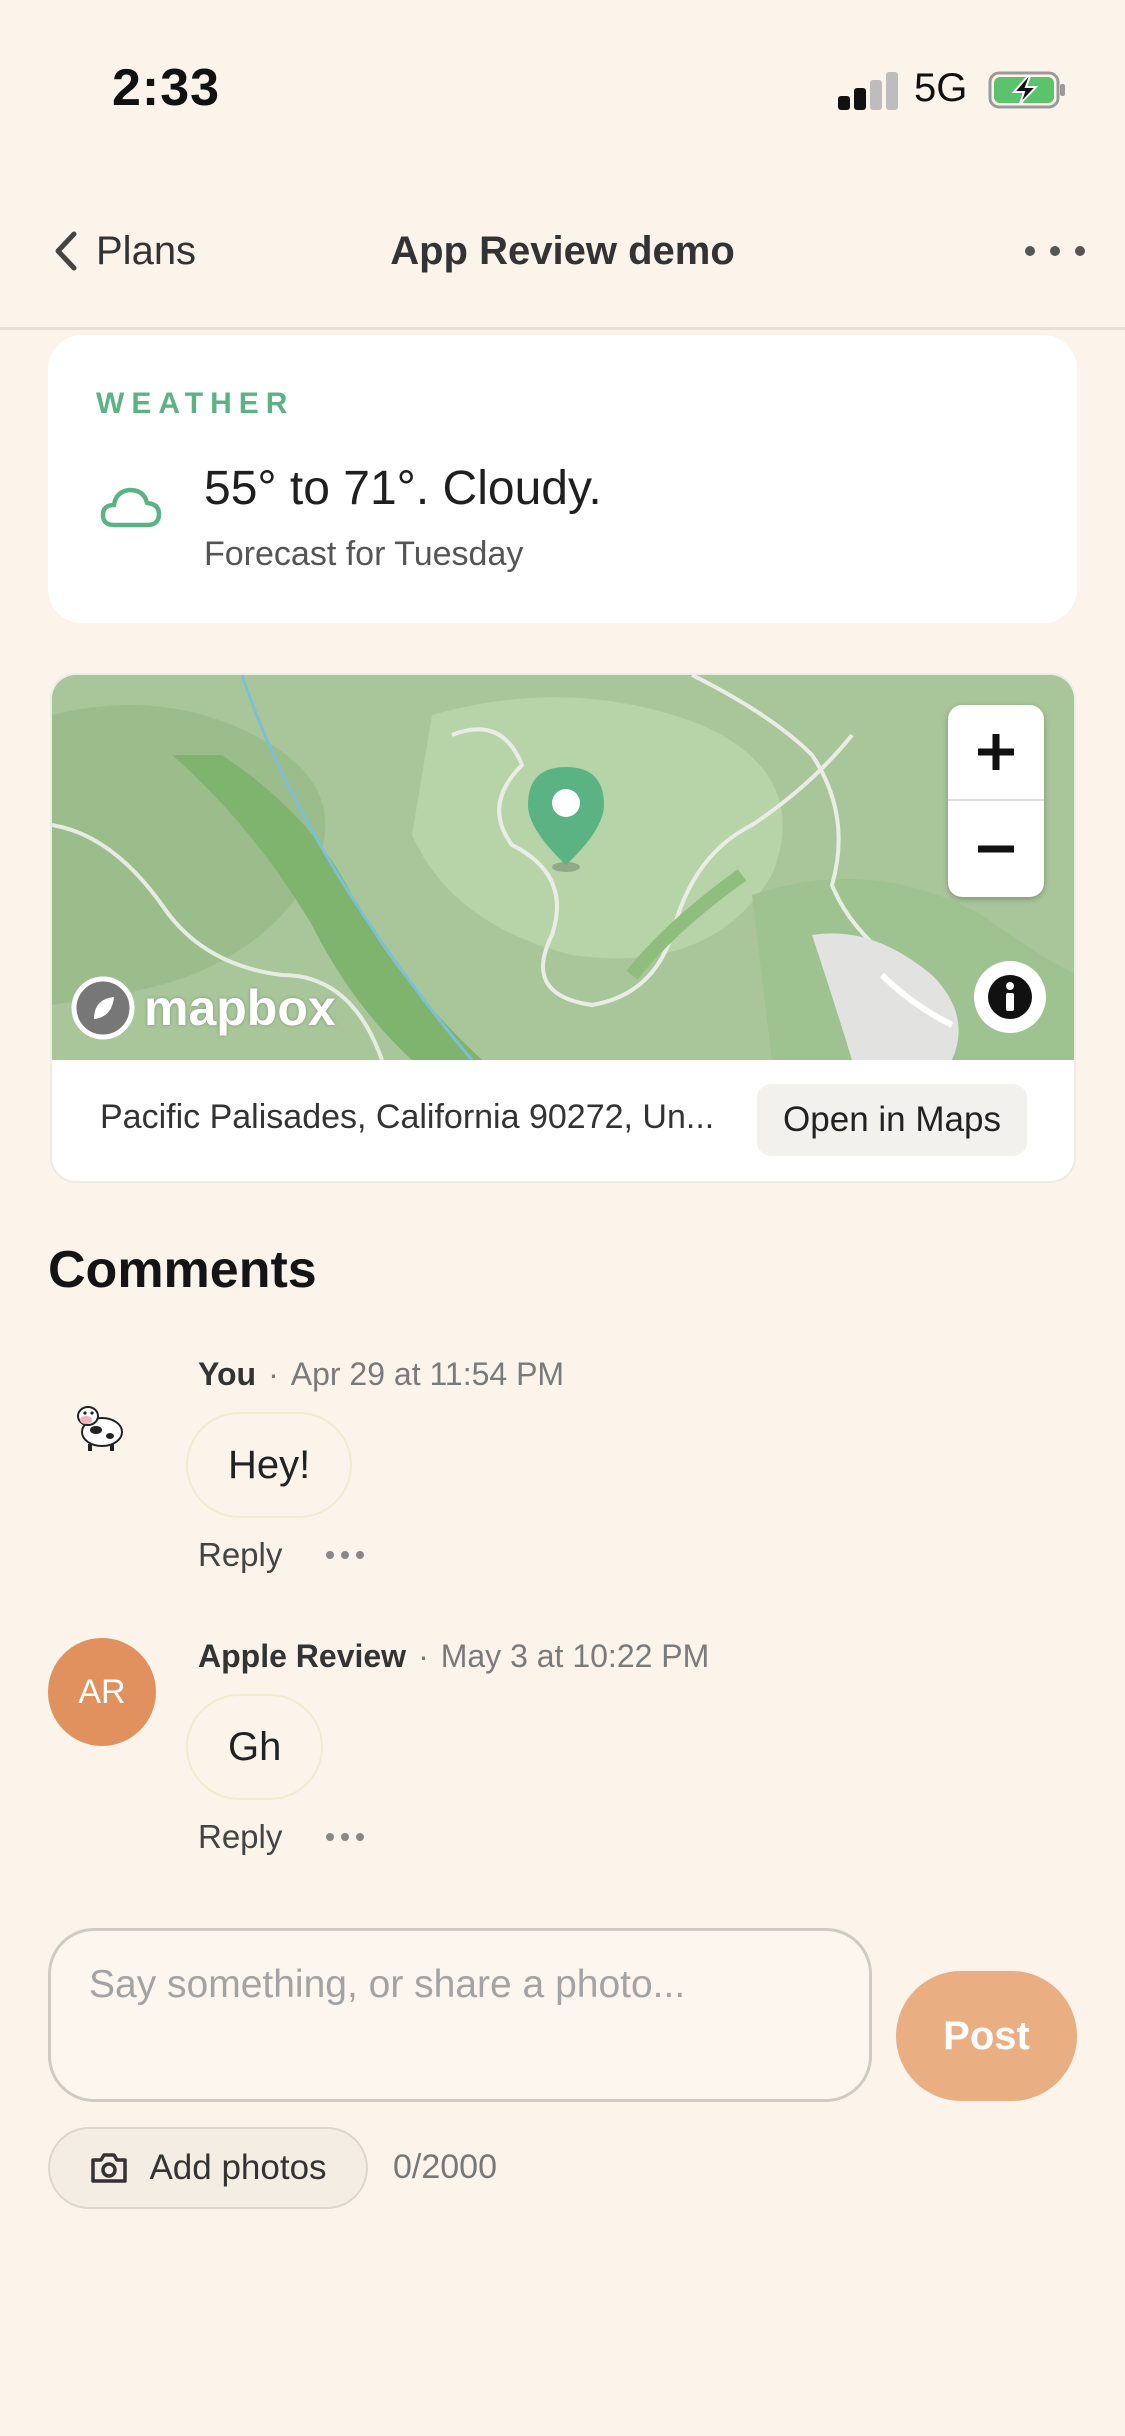 This screenshot has height=2436, width=1125. Describe the element at coordinates (166, 88) in the screenshot. I see `status-time: 2:33` at that location.